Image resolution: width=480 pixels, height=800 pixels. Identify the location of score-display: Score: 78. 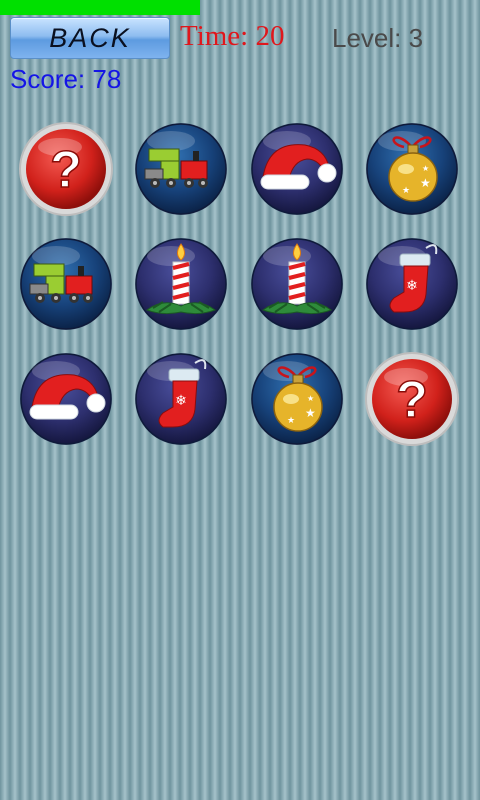
(66, 79).